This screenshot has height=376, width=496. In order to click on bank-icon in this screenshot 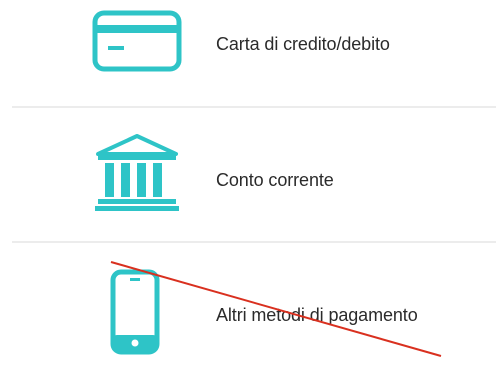, I will do `click(137, 172)`.